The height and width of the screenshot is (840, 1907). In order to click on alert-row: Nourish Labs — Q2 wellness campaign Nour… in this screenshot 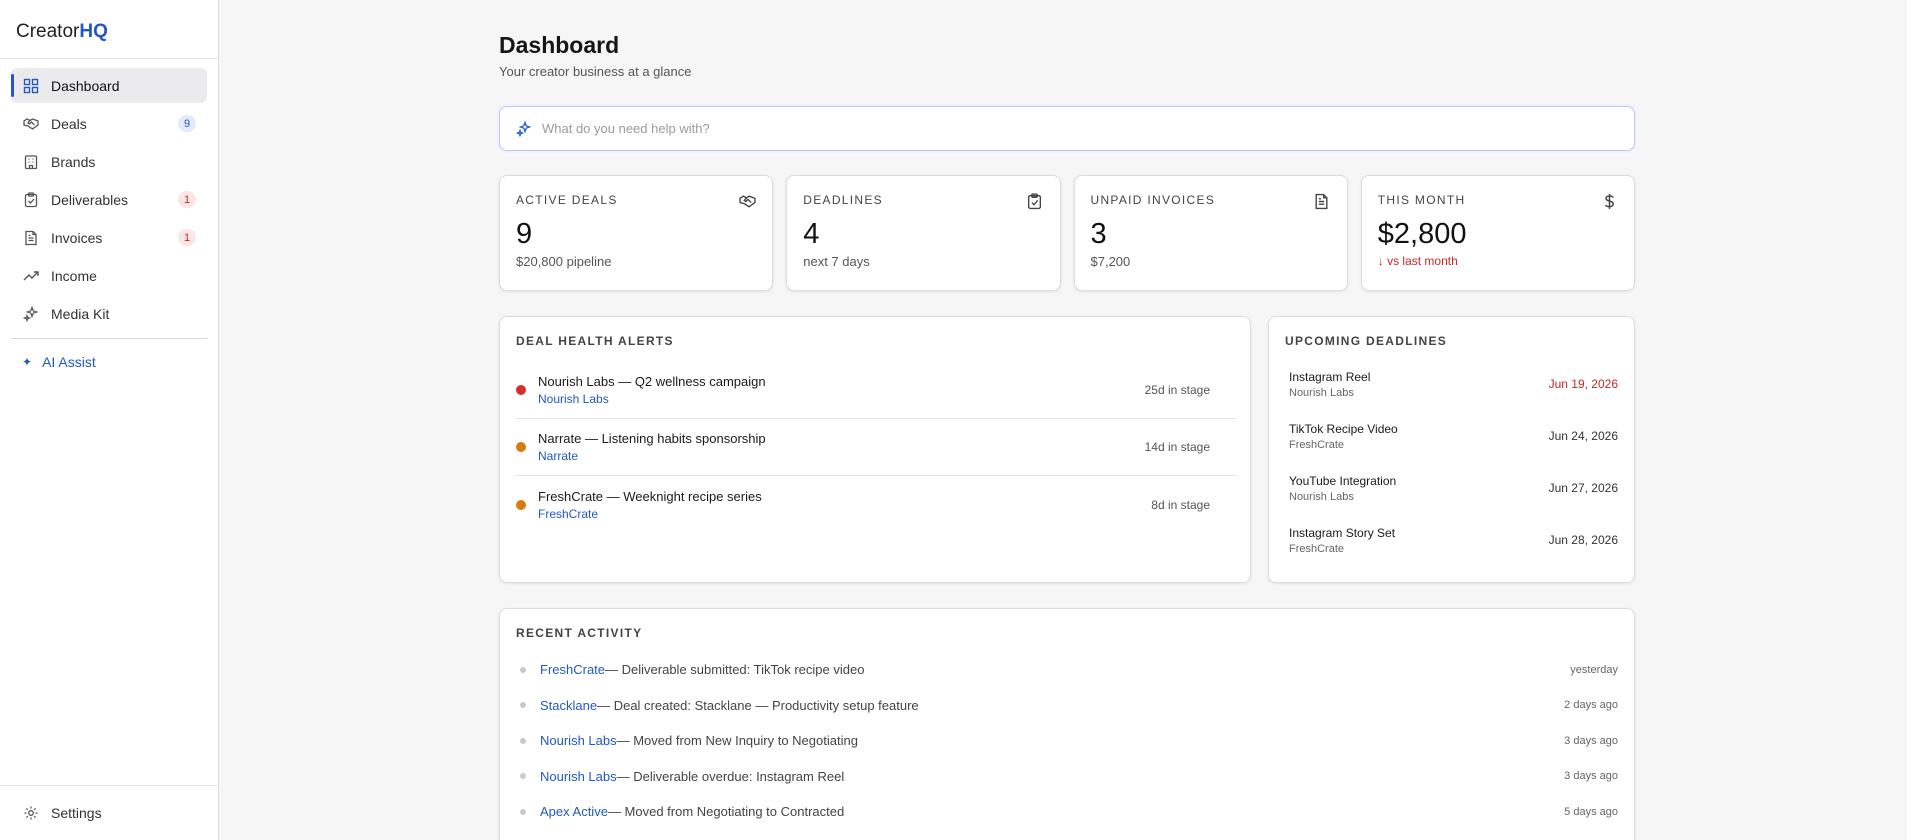, I will do `click(876, 390)`.